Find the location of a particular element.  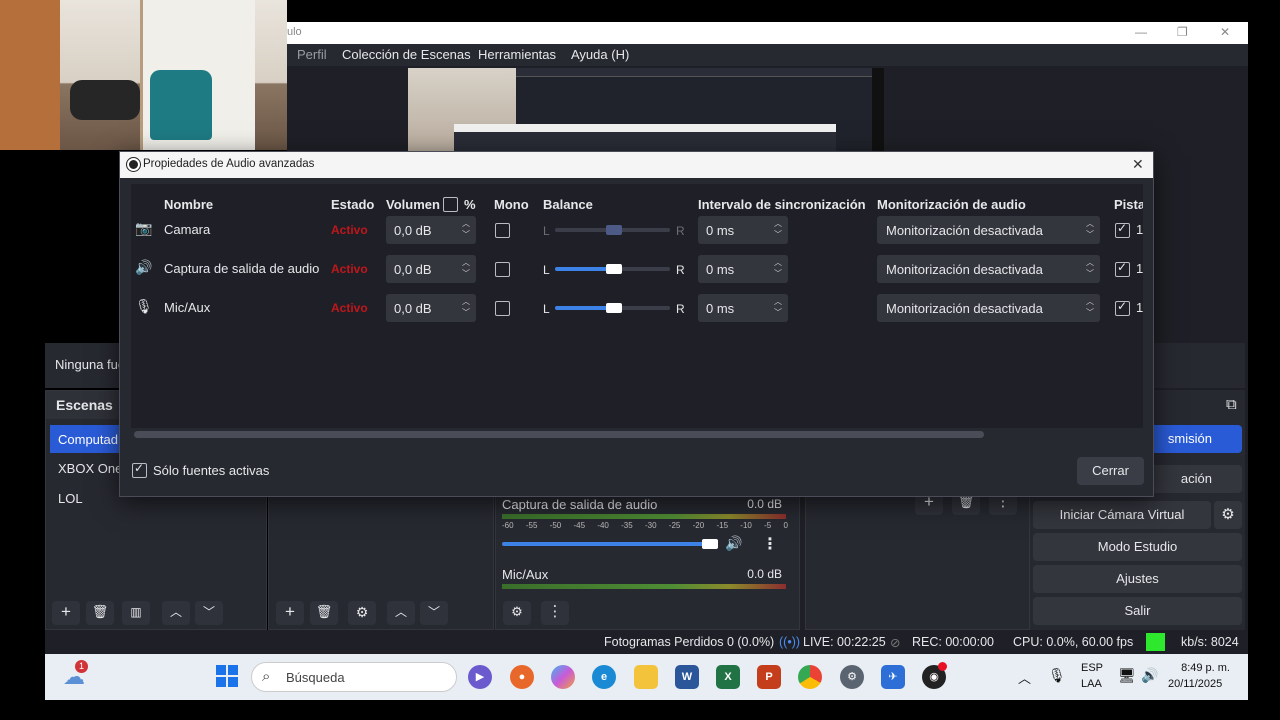

sync-value: 0 ms is located at coordinates (720, 230).